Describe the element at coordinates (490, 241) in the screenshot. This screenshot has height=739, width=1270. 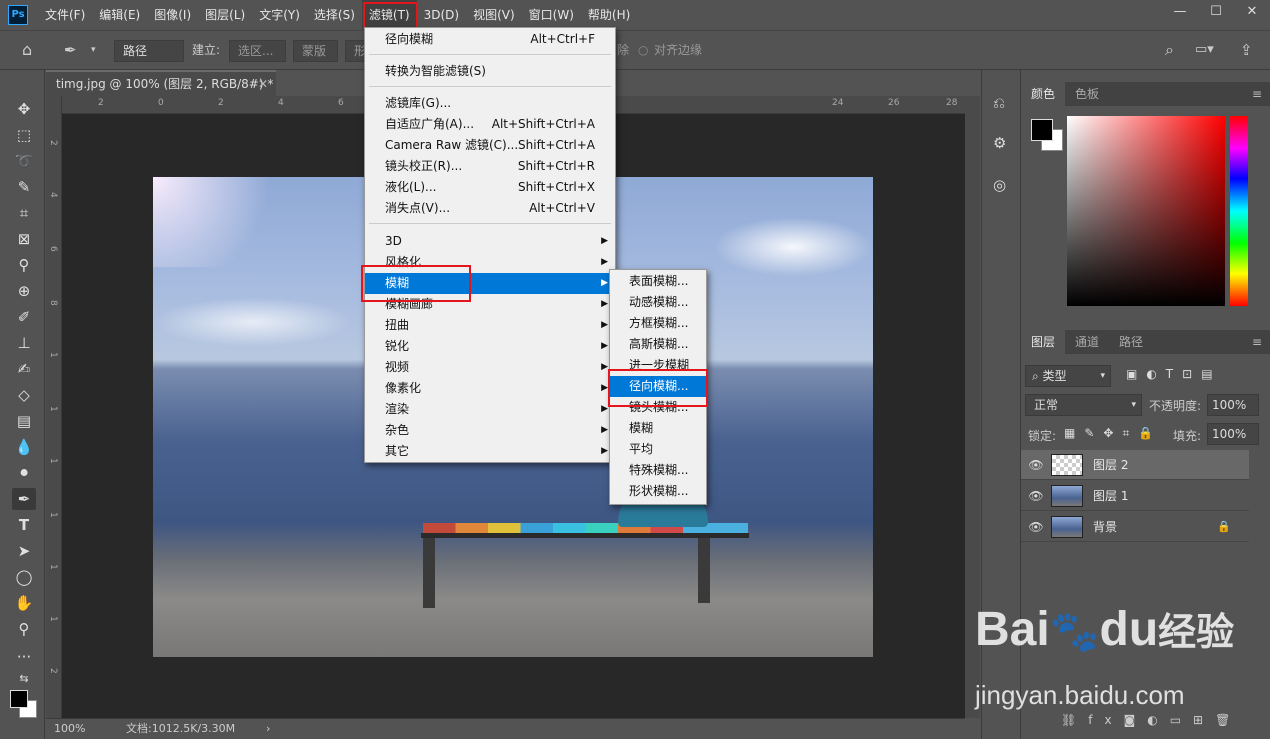
I see `submenu-3d: 3D ▶` at that location.